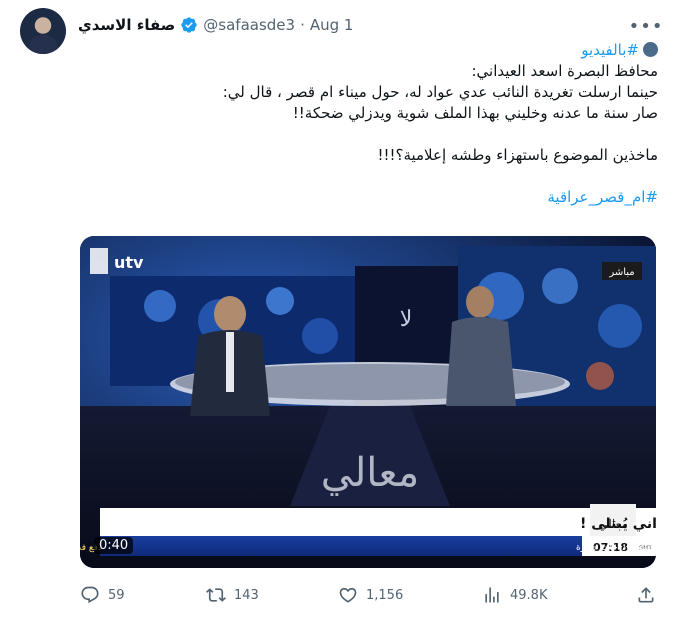 This screenshot has height=618, width=676. Describe the element at coordinates (246, 595) in the screenshot. I see `retweet-count: 143` at that location.